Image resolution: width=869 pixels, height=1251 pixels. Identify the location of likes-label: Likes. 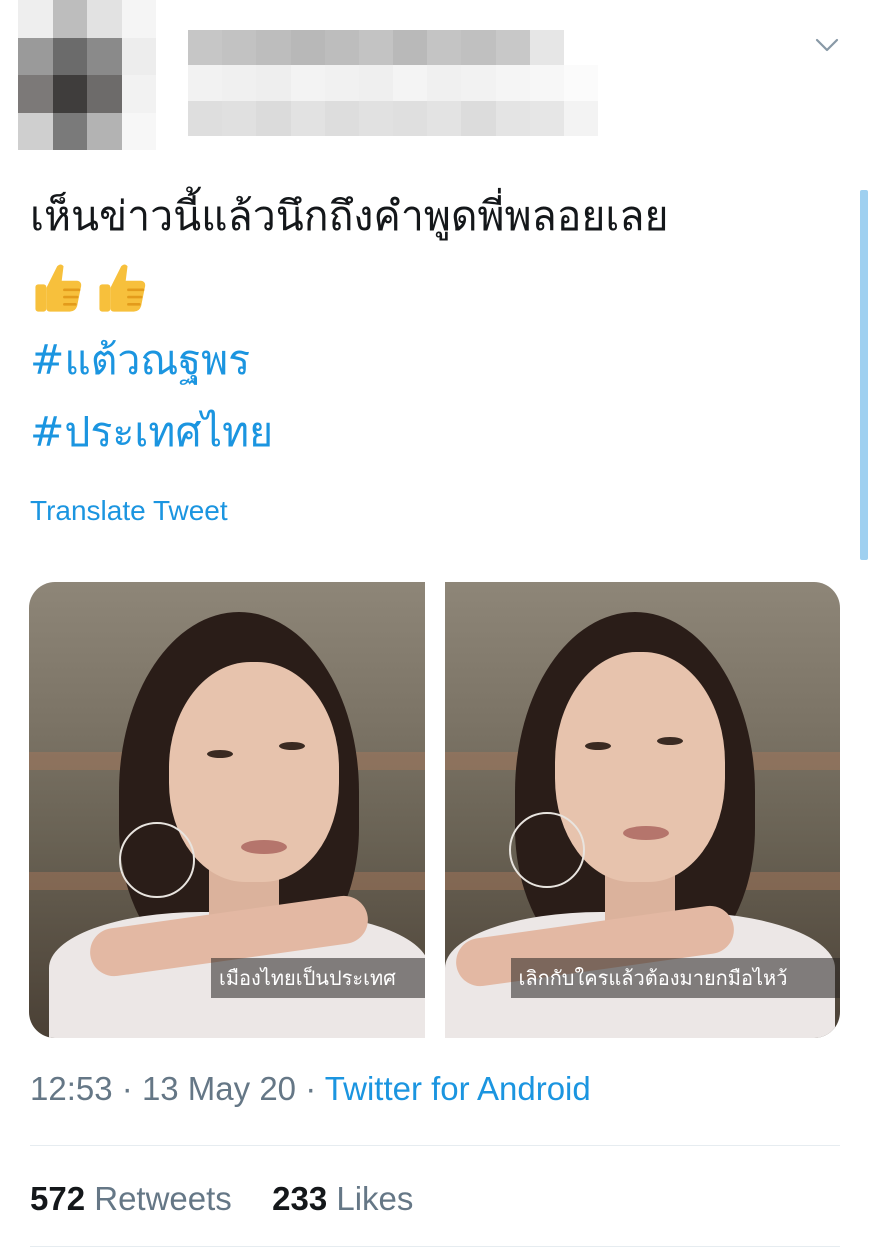
(375, 1198).